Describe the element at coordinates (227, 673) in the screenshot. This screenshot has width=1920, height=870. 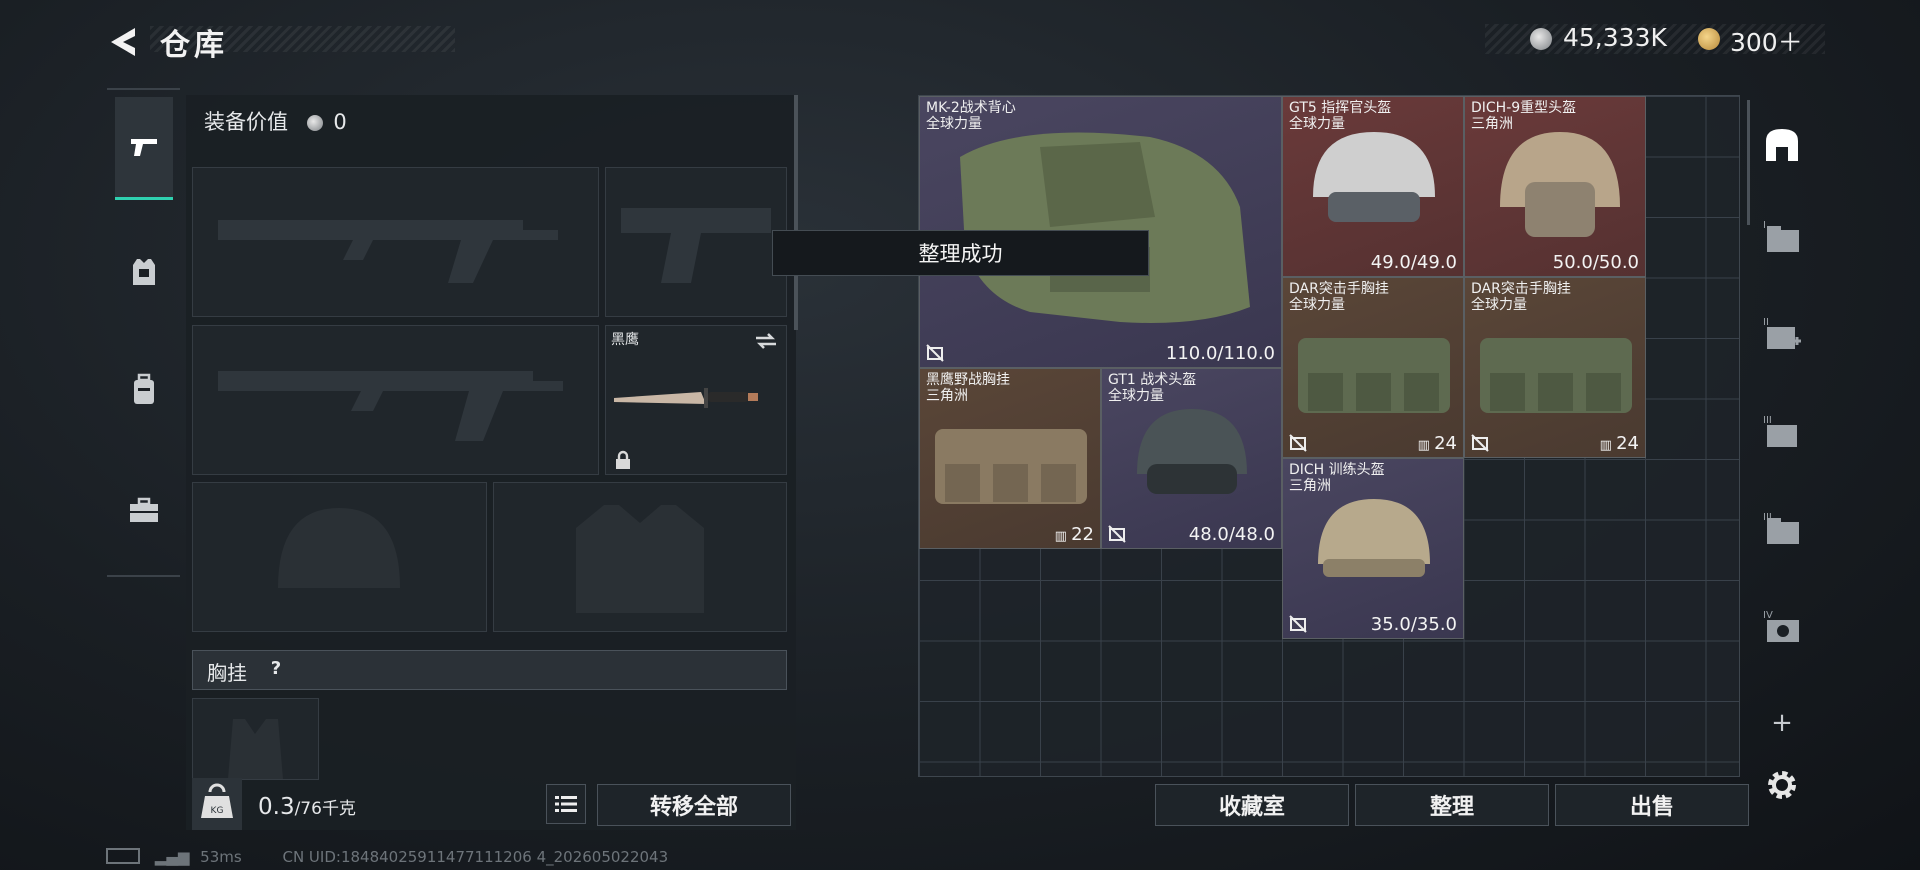
I see `chest-rig-label: 胸挂` at that location.